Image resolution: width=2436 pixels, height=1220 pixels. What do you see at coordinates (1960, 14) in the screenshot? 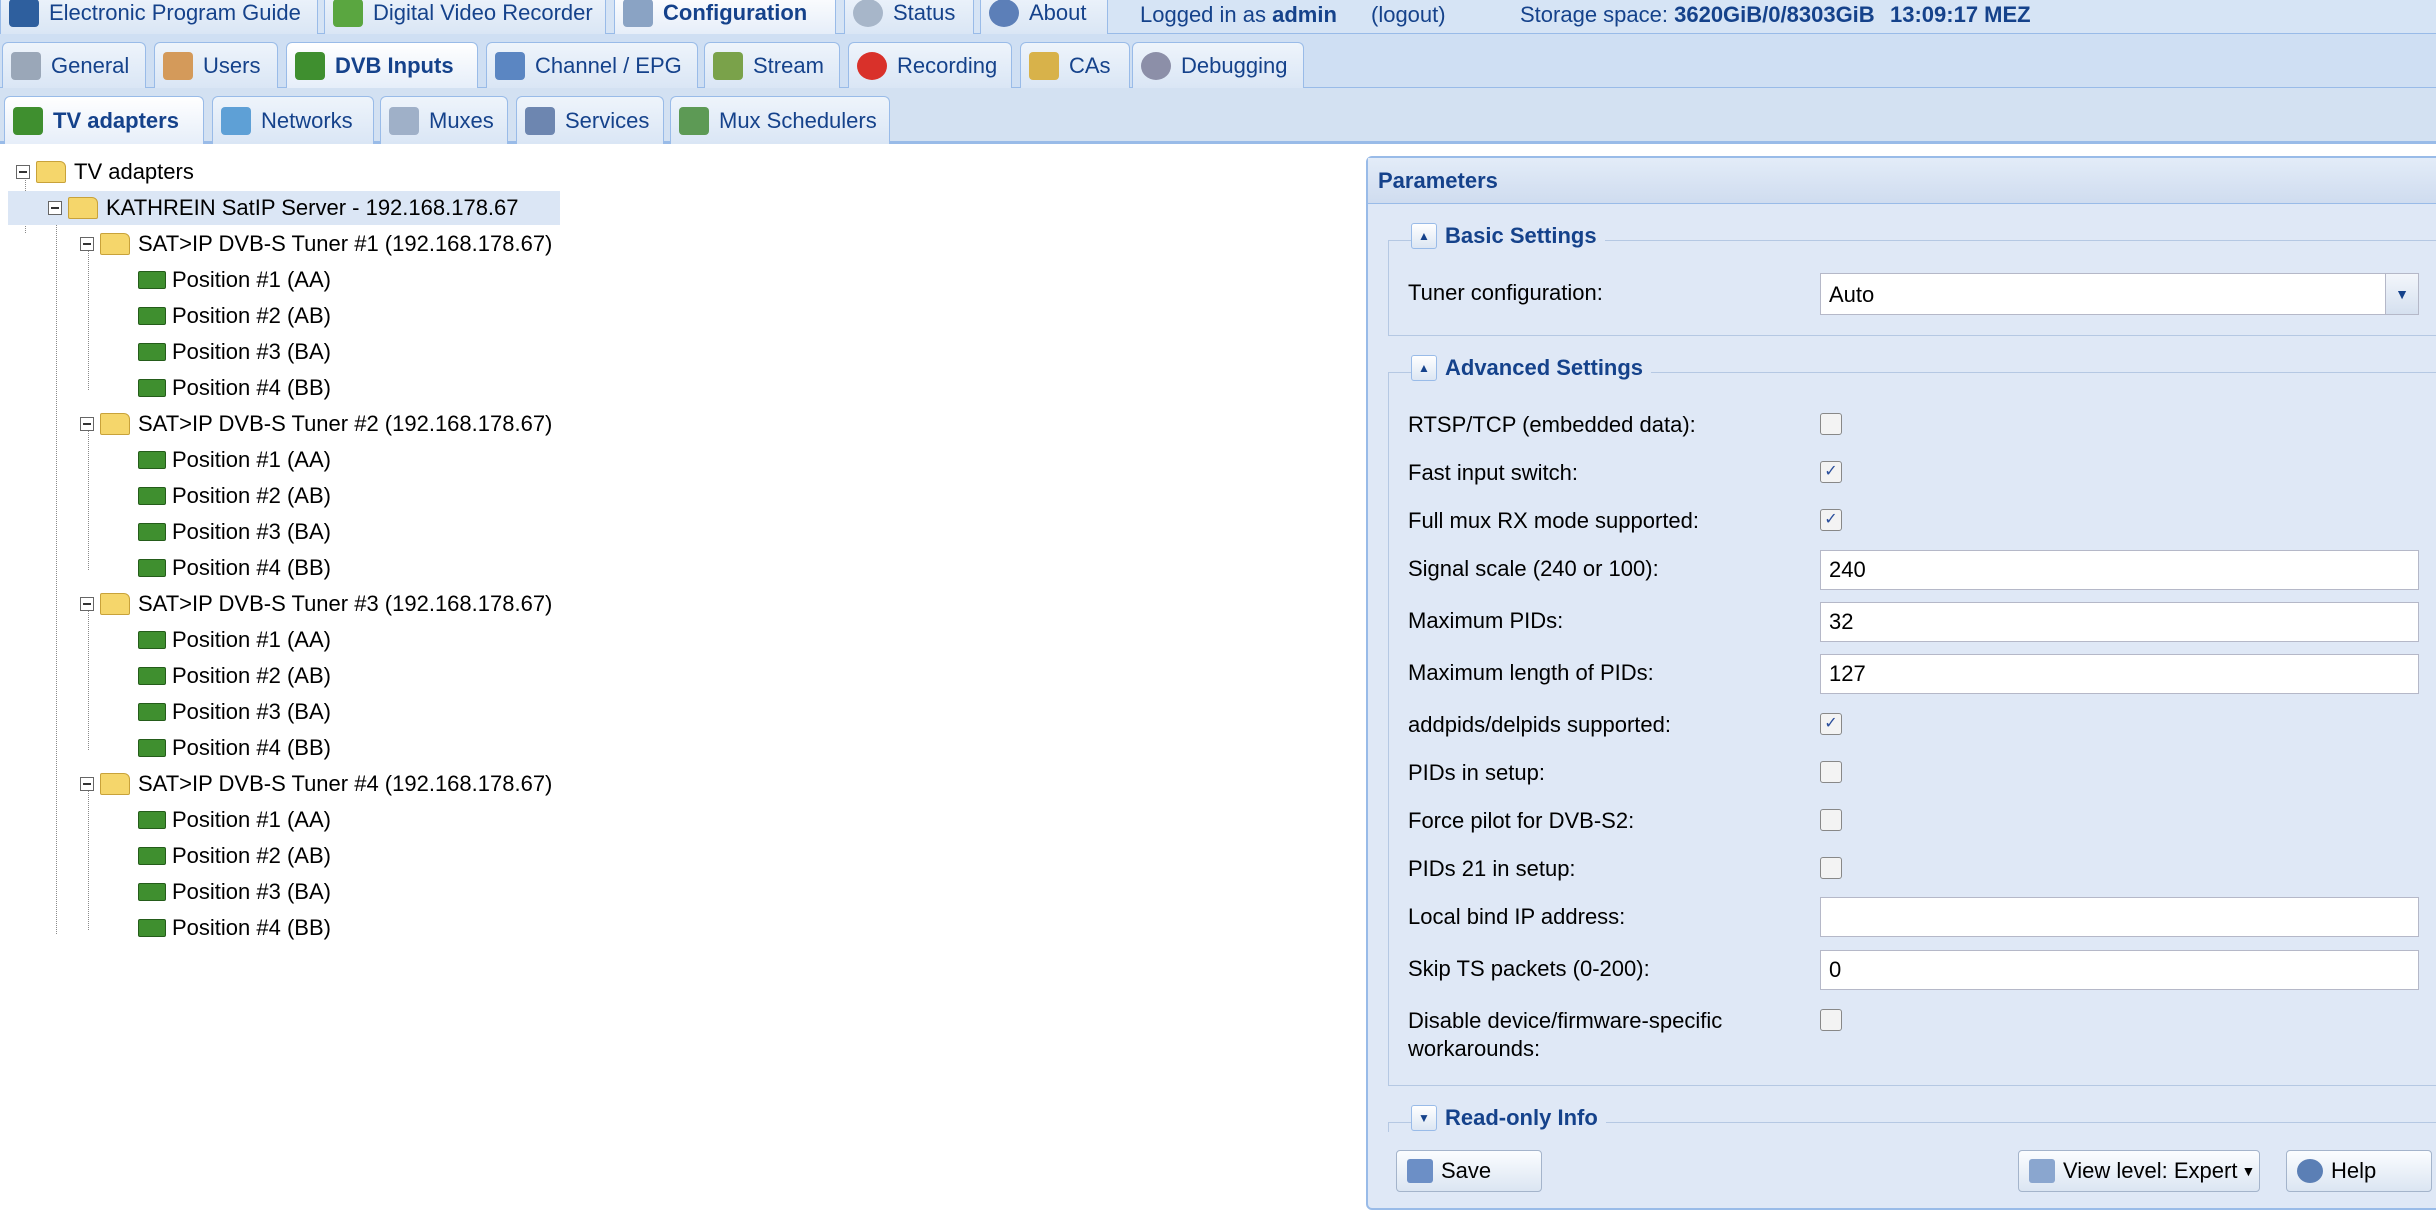
I see `clock: 13:09:17 MEZ` at bounding box center [1960, 14].